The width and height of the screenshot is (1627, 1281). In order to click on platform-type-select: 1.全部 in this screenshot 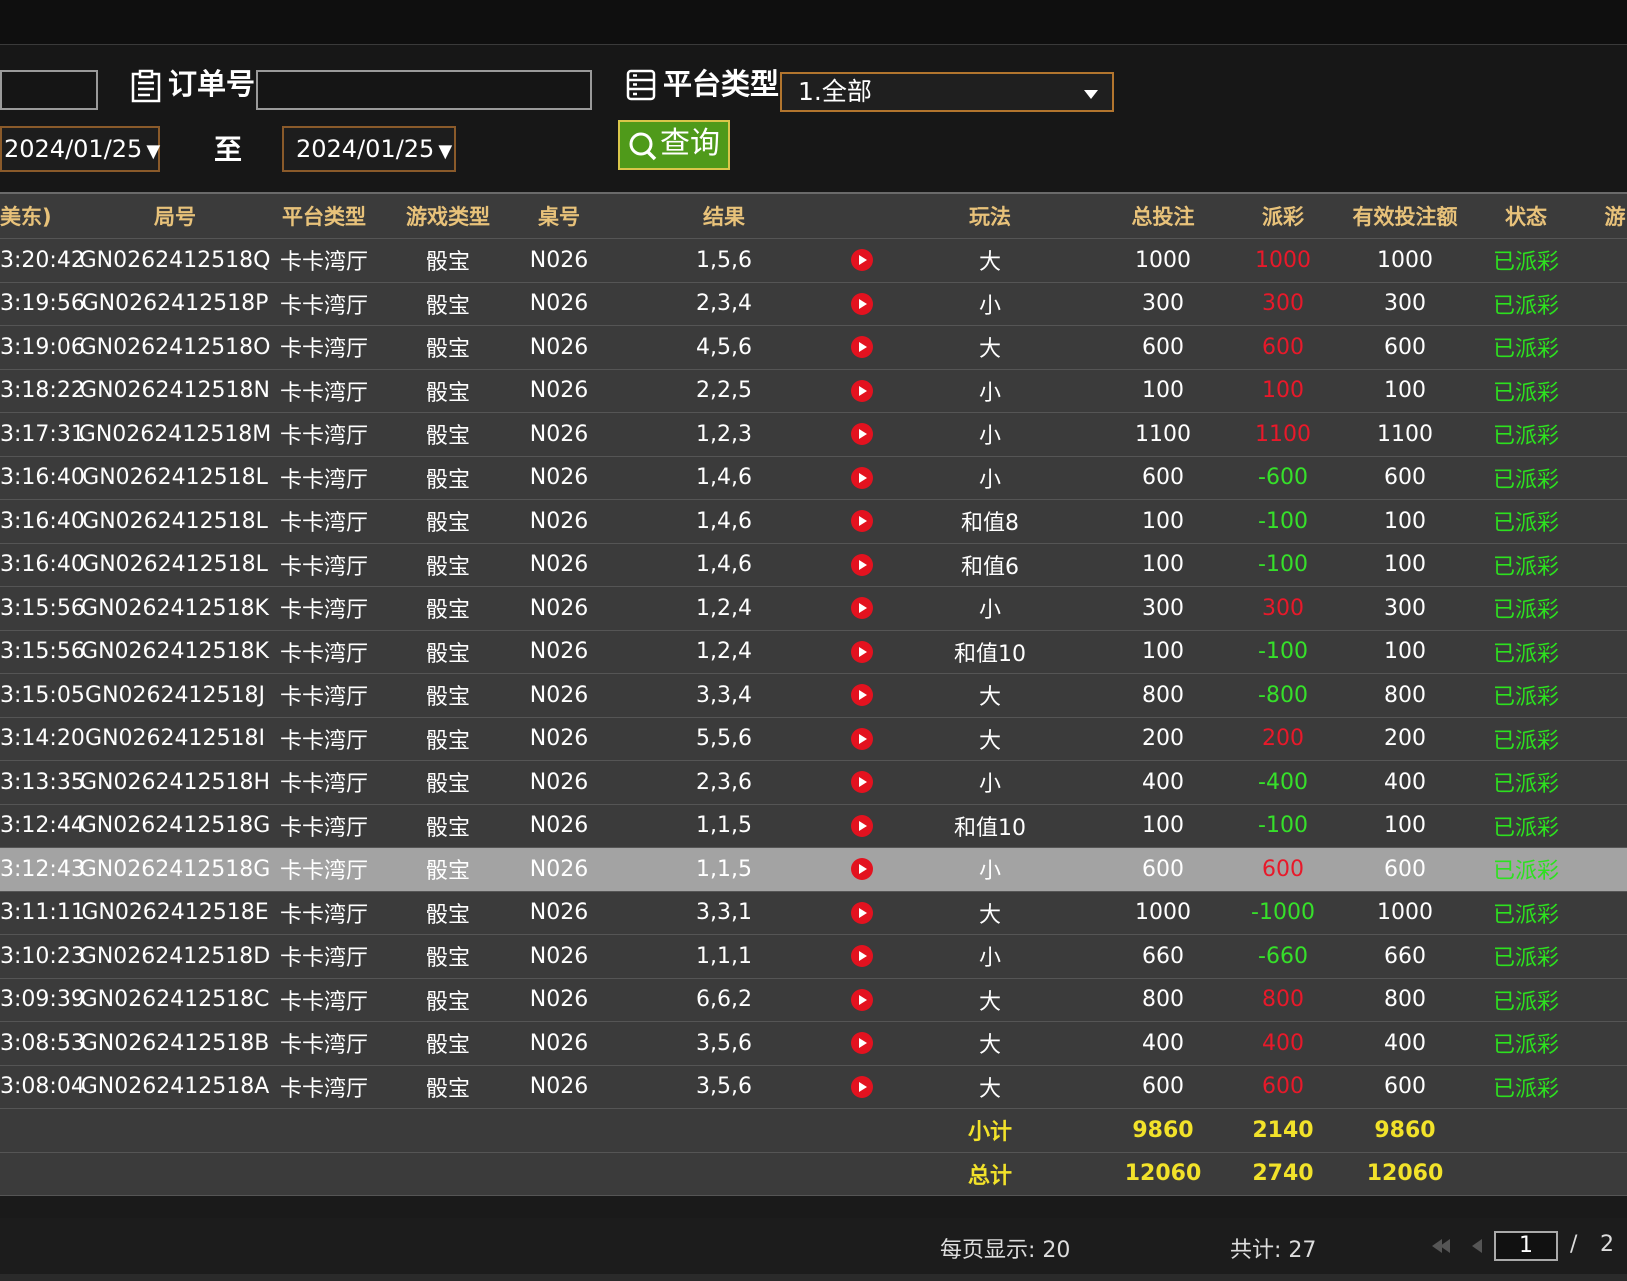, I will do `click(947, 92)`.